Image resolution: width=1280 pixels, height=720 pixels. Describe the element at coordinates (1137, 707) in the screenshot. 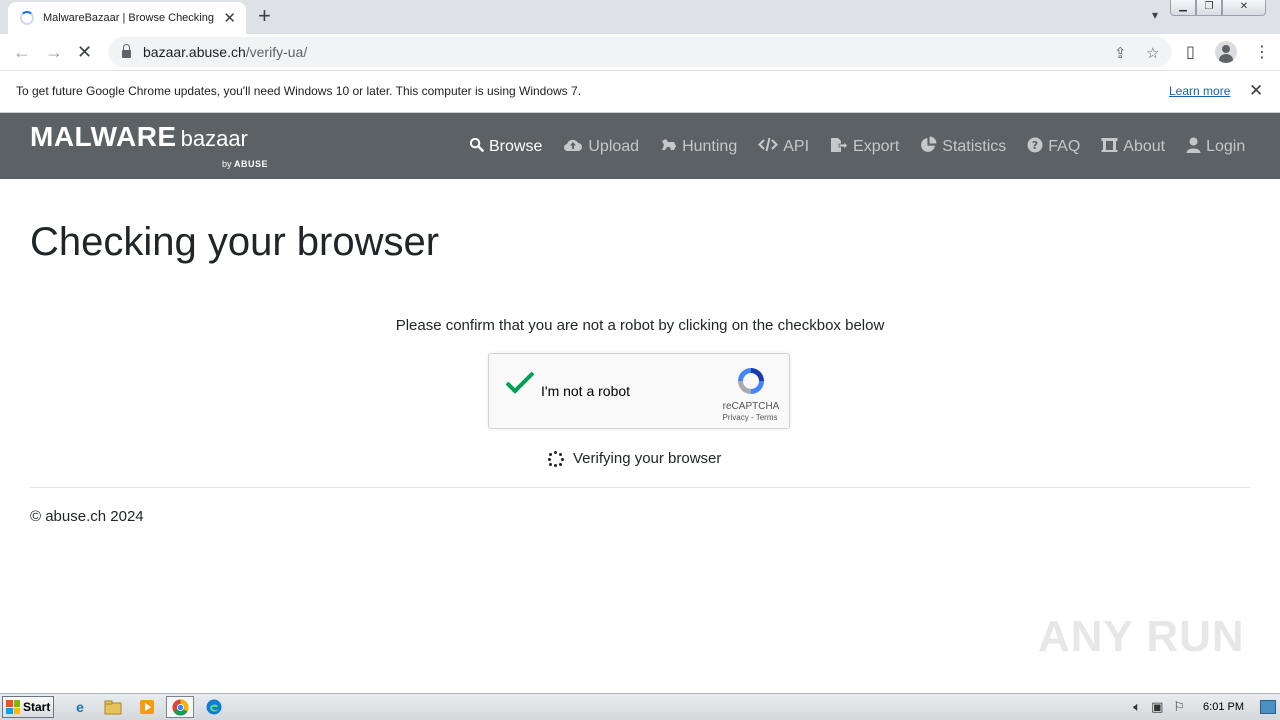

I see `volume-icon: 🔈︎` at that location.